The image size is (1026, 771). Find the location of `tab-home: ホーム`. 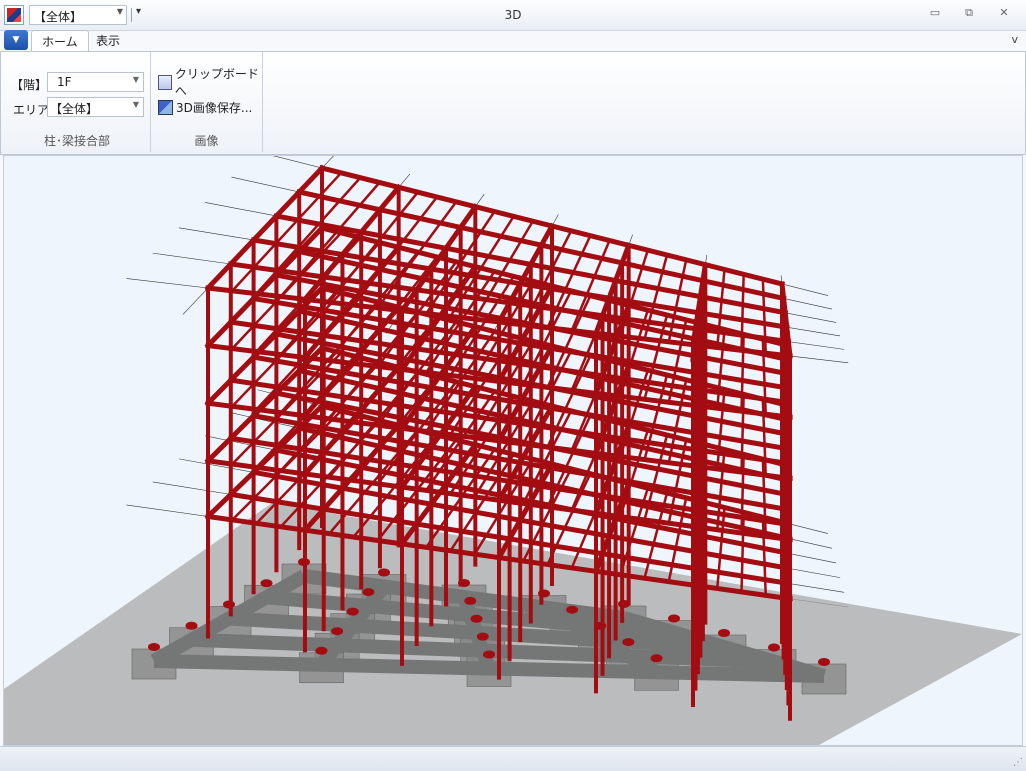

tab-home: ホーム is located at coordinates (60, 41).